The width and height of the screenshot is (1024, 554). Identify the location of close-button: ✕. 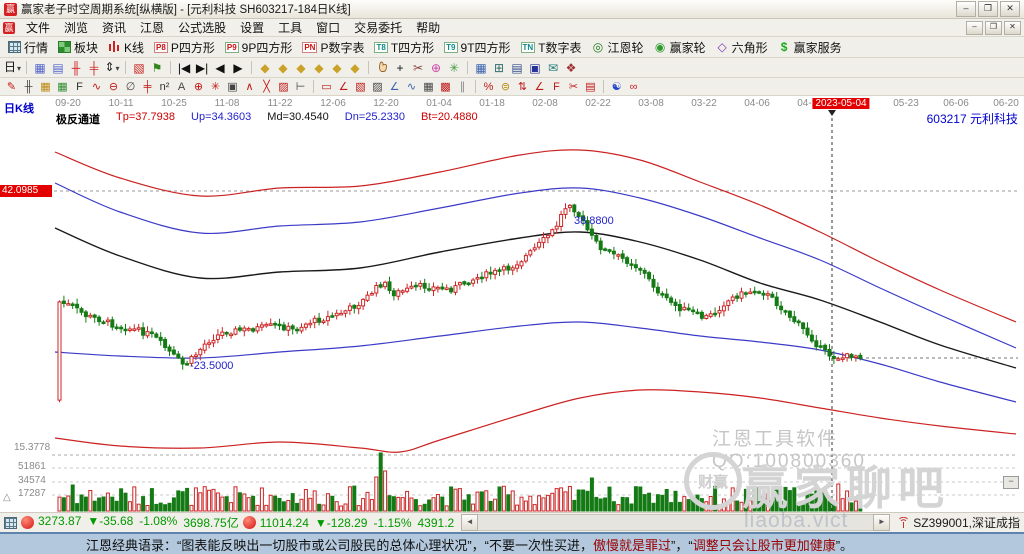
(1010, 9).